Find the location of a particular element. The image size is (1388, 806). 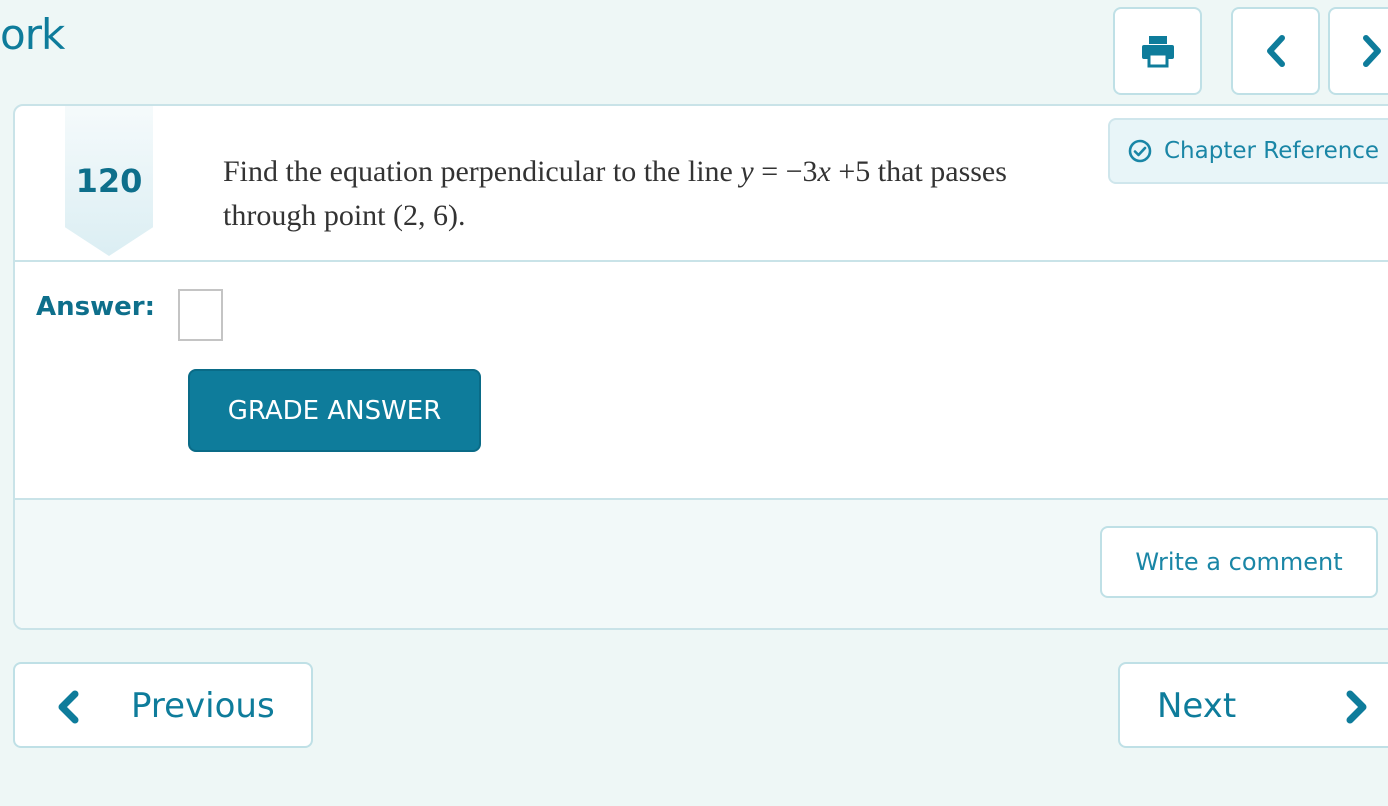

chapter-reference-button: Chapter Reference is located at coordinates (1248, 151).